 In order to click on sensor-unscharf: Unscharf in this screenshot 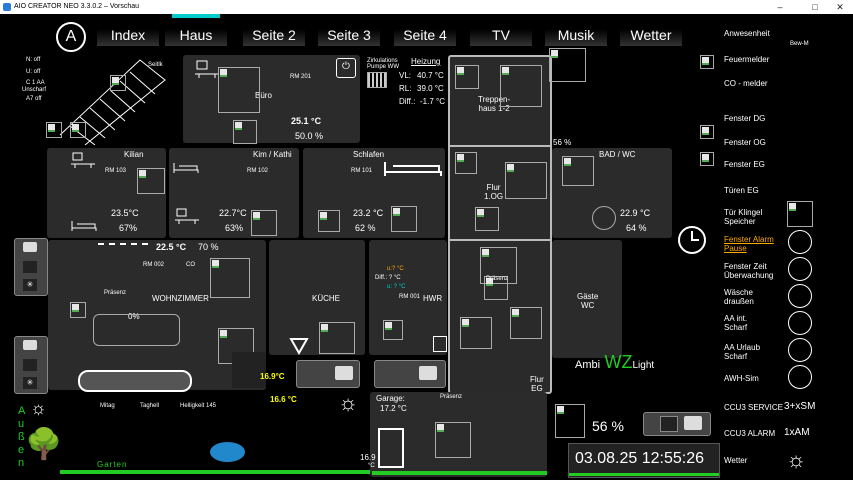, I will do `click(34, 90)`.